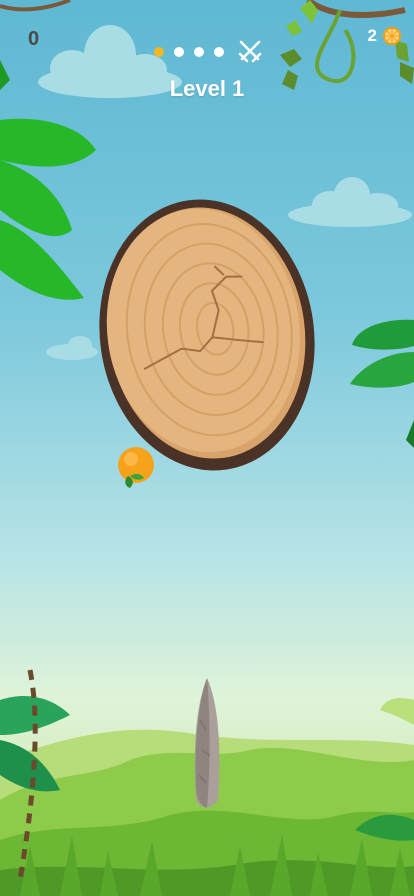 The width and height of the screenshot is (414, 896). I want to click on orange-slice-icon, so click(392, 36).